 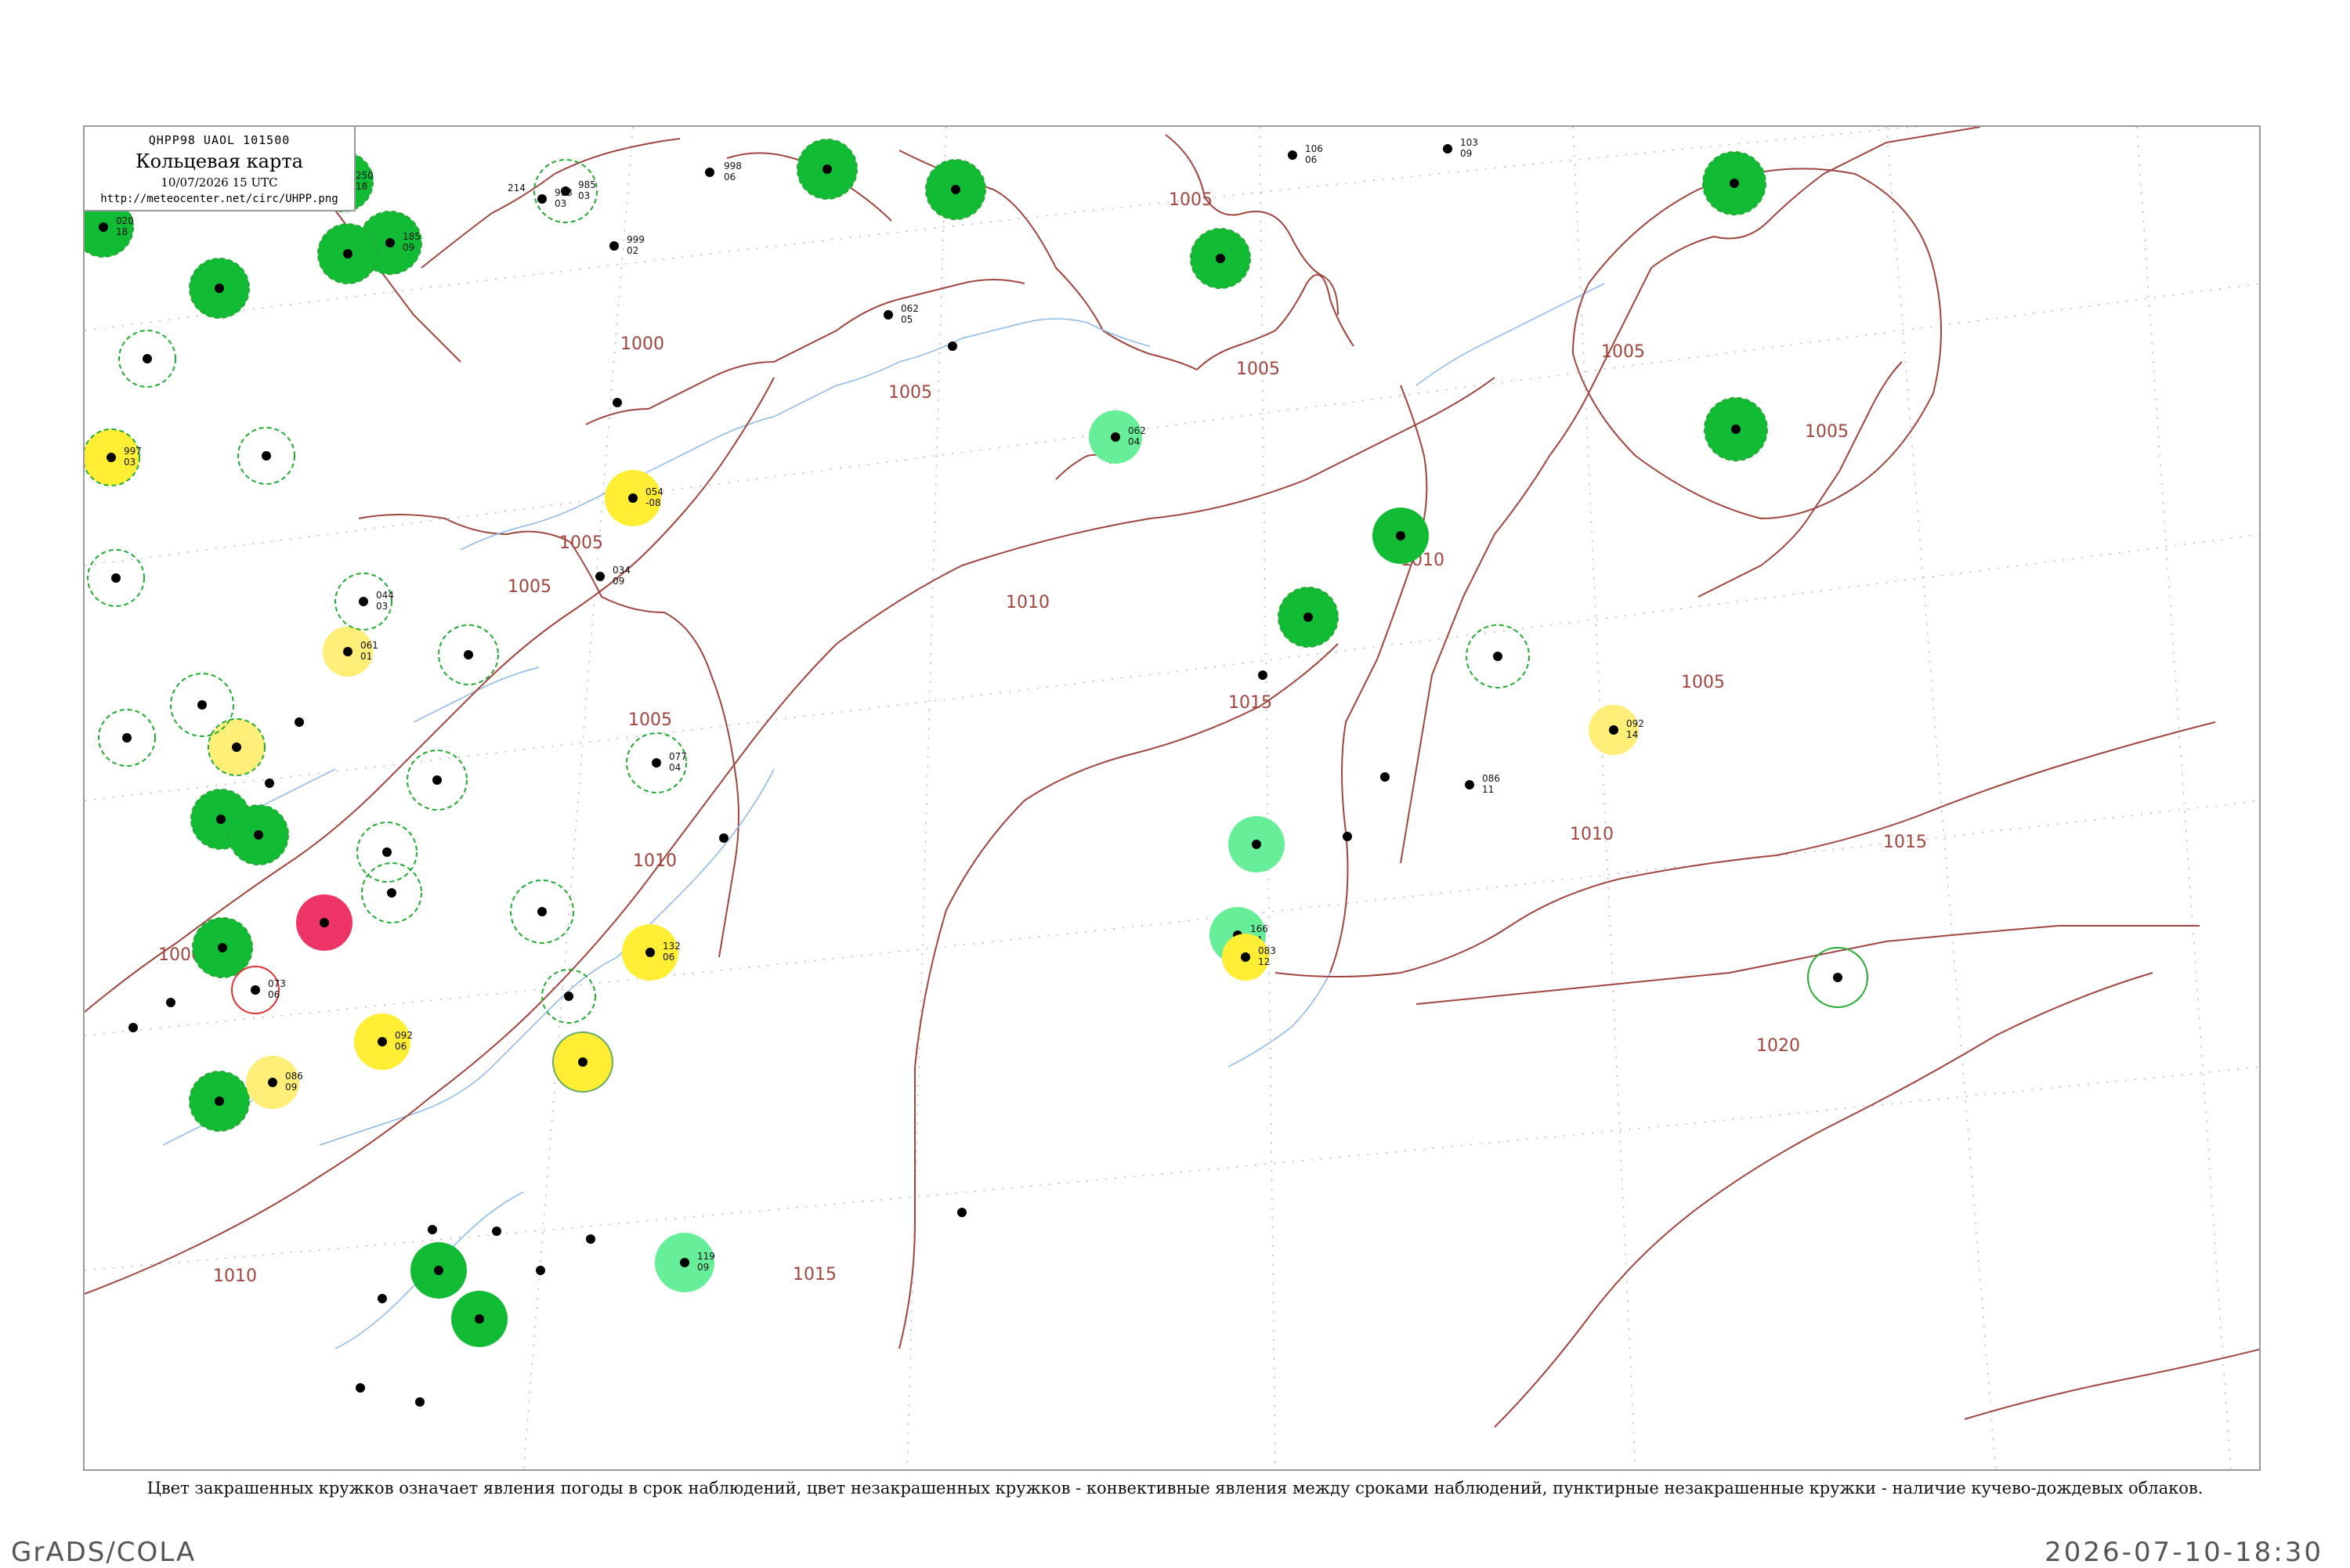 I want to click on station-marker: 214 993 03, so click(x=540, y=195).